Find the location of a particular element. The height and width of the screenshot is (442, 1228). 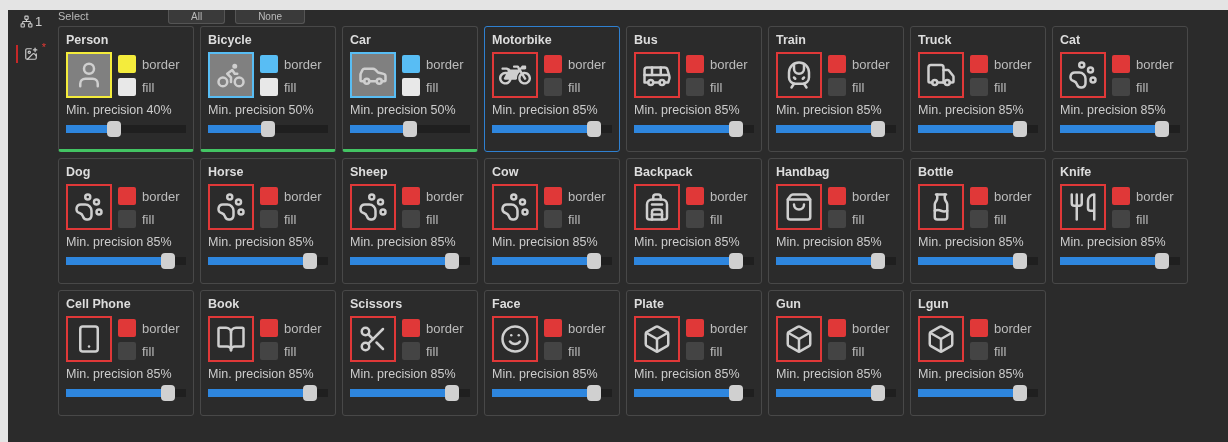

class-card: Lgun border fill Min. precision 85% is located at coordinates (978, 353).